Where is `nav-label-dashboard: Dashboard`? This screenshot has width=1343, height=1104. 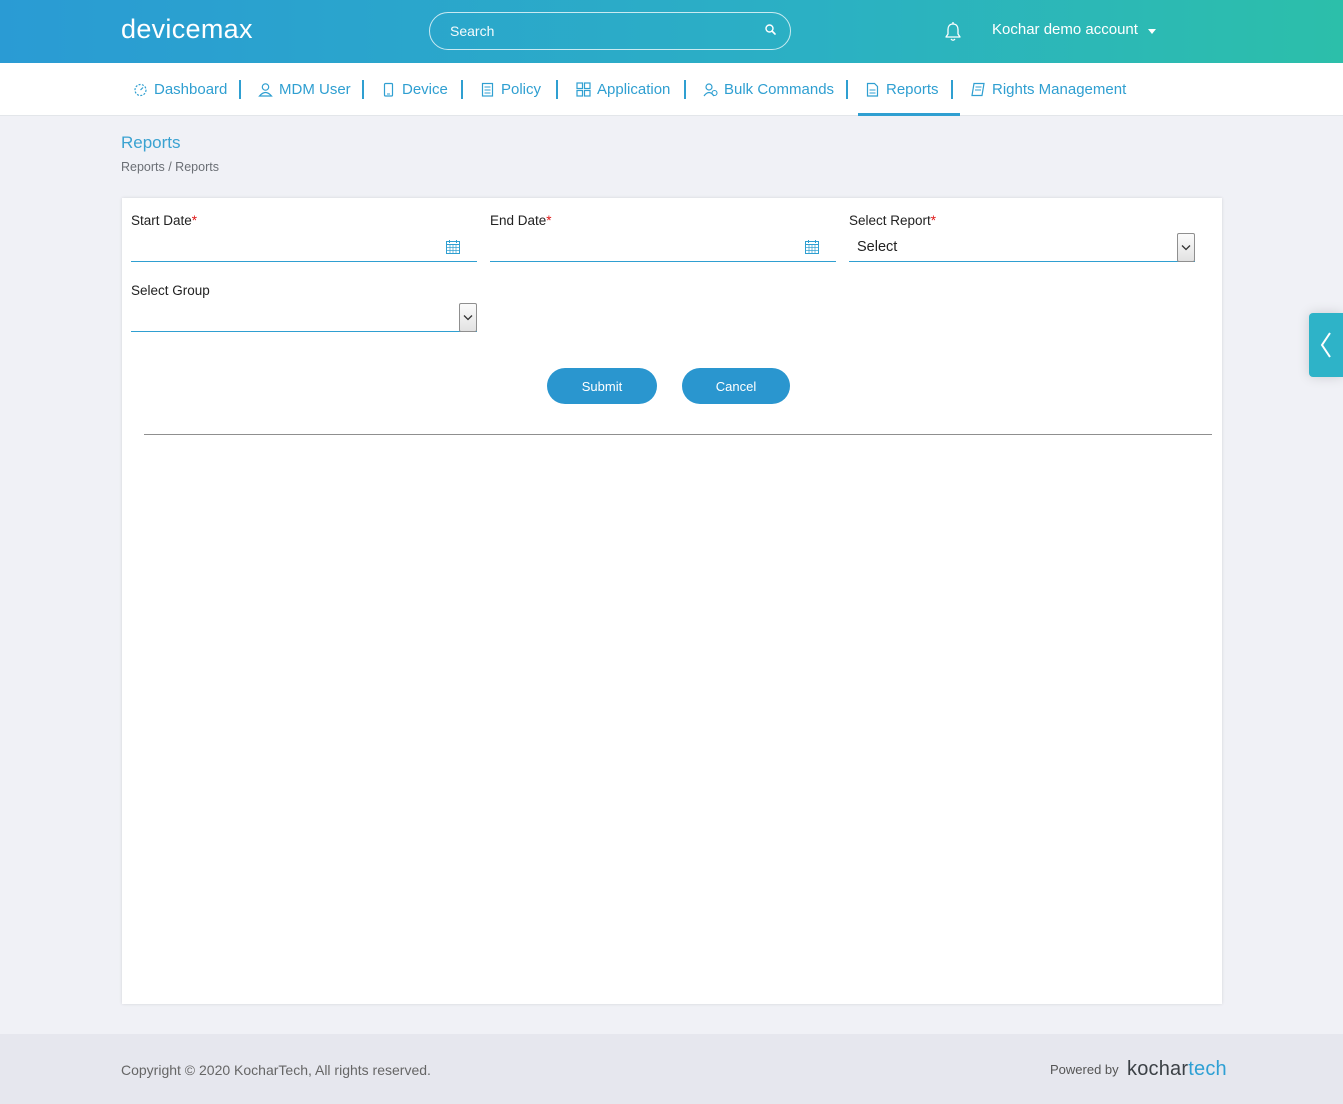 nav-label-dashboard: Dashboard is located at coordinates (191, 89).